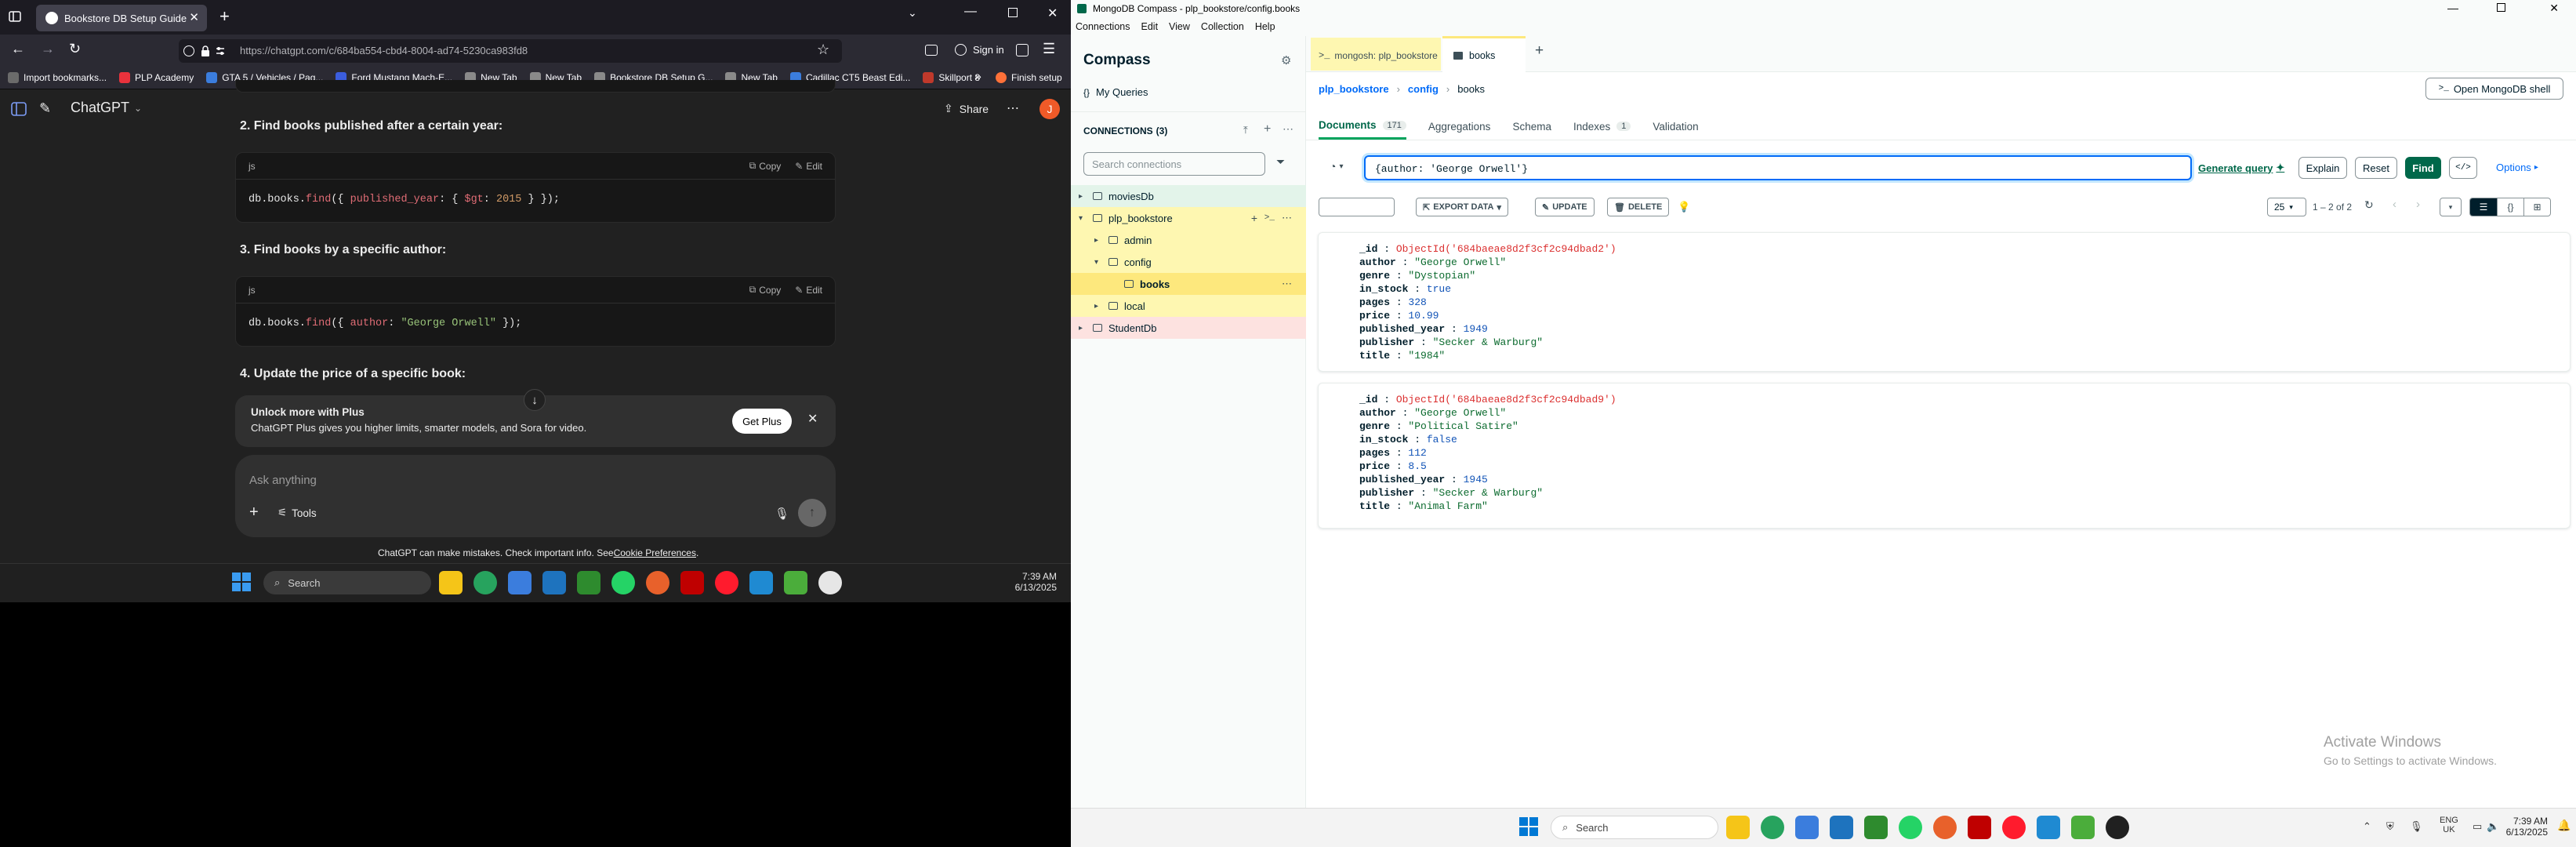 The image size is (2576, 847). What do you see at coordinates (1013, 108) in the screenshot?
I see `more-options-icon: ⋯` at bounding box center [1013, 108].